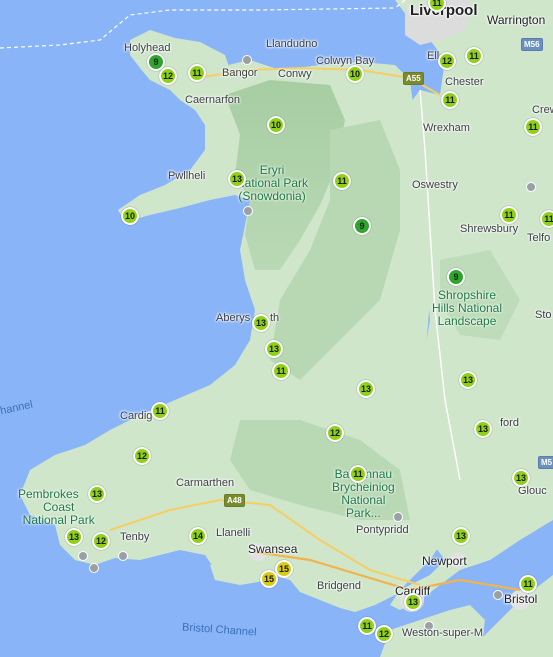 This screenshot has height=657, width=553. Describe the element at coordinates (345, 61) in the screenshot. I see `place-colwyn-bay: Colwyn Bay` at that location.